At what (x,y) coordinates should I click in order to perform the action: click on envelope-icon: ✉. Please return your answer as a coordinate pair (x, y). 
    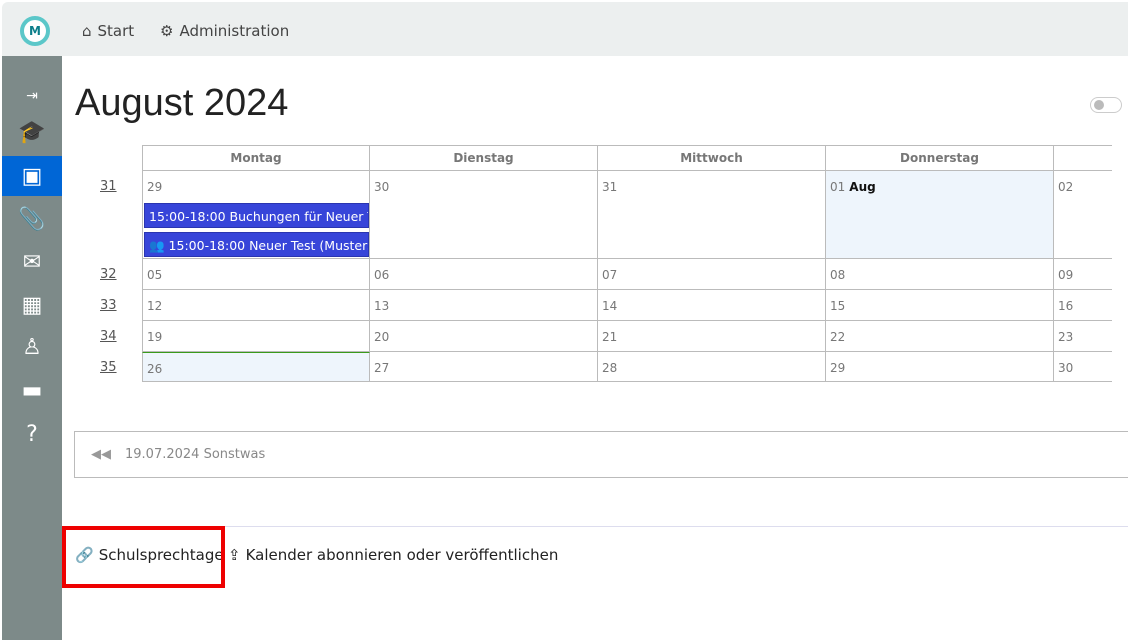
    Looking at the image, I should click on (32, 262).